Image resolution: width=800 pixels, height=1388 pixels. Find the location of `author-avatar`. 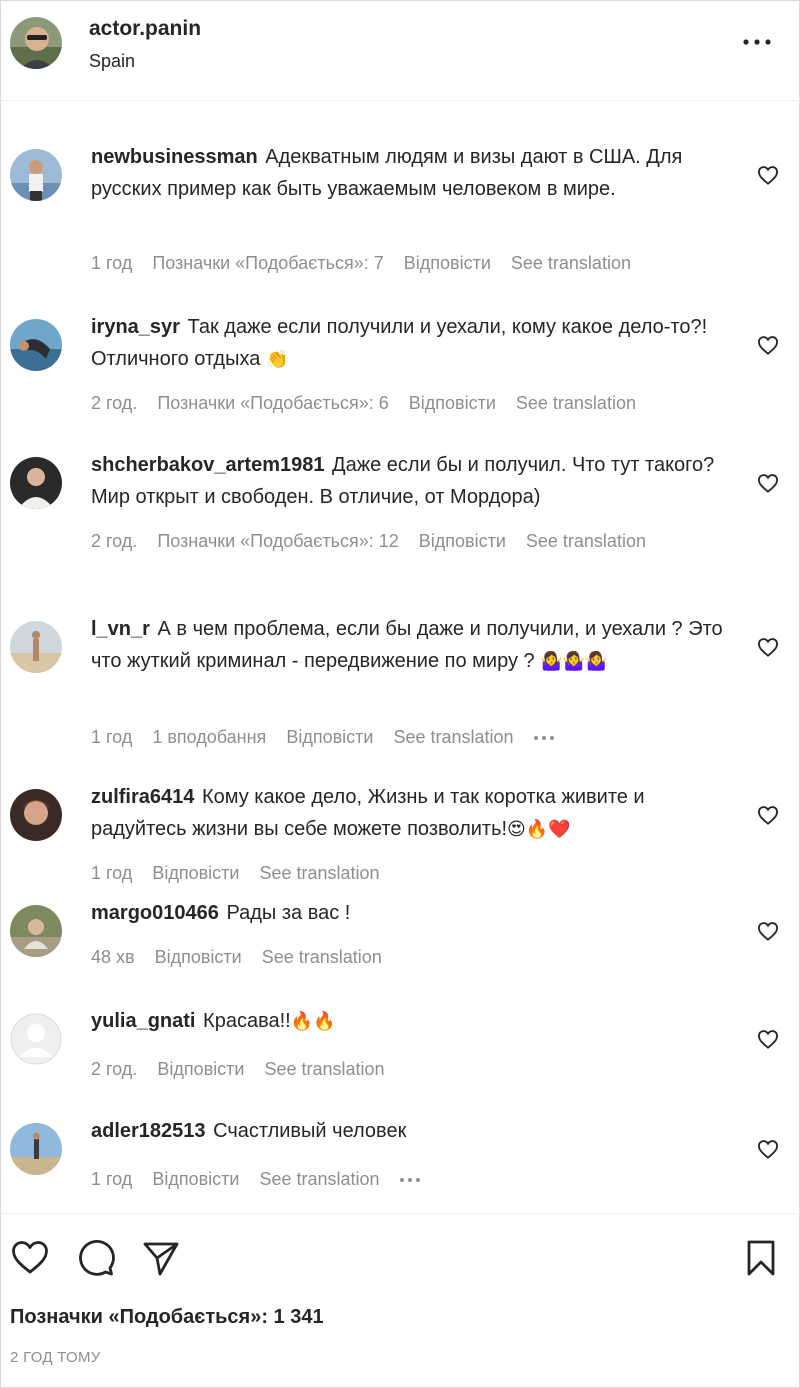

author-avatar is located at coordinates (36, 43).